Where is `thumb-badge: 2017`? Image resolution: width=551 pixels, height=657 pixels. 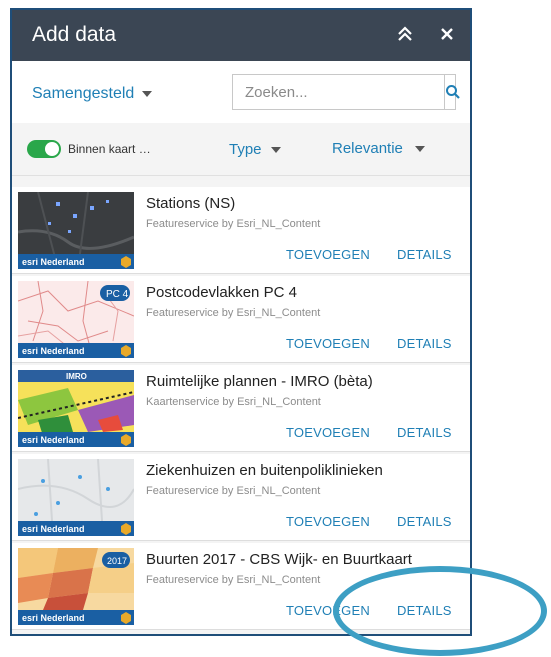
thumb-badge: 2017 is located at coordinates (117, 561).